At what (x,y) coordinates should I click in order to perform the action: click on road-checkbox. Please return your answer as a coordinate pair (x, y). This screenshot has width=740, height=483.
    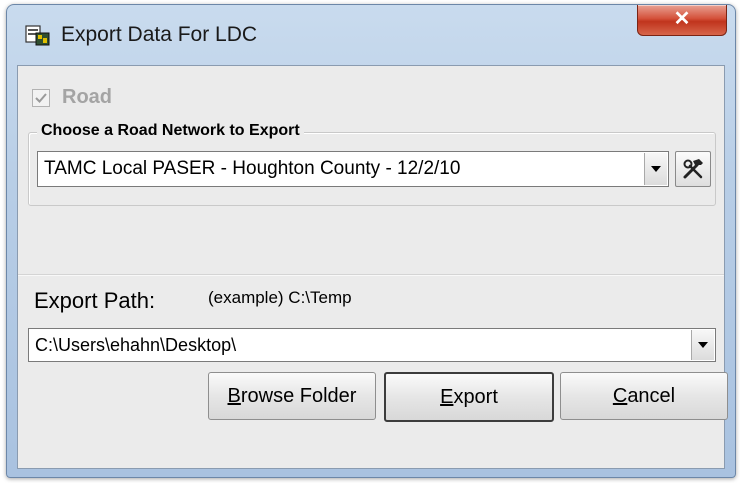
    Looking at the image, I should click on (41, 97).